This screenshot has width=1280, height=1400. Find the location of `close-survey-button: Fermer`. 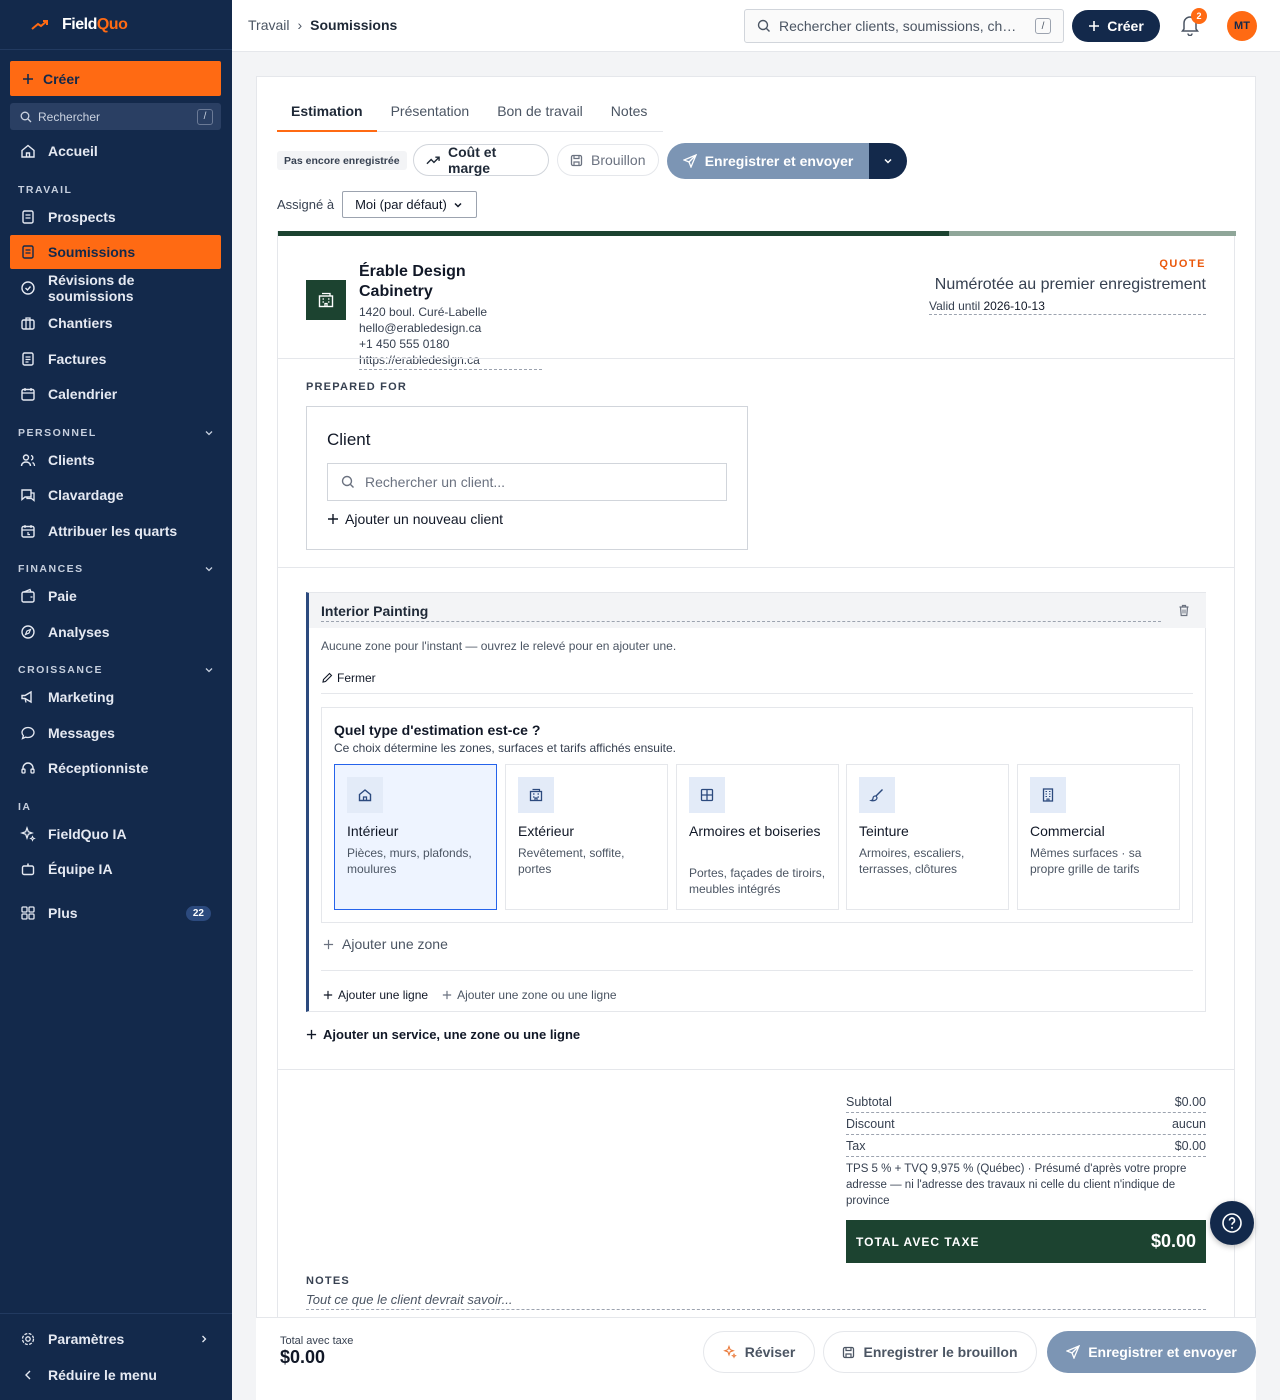

close-survey-button: Fermer is located at coordinates (348, 678).